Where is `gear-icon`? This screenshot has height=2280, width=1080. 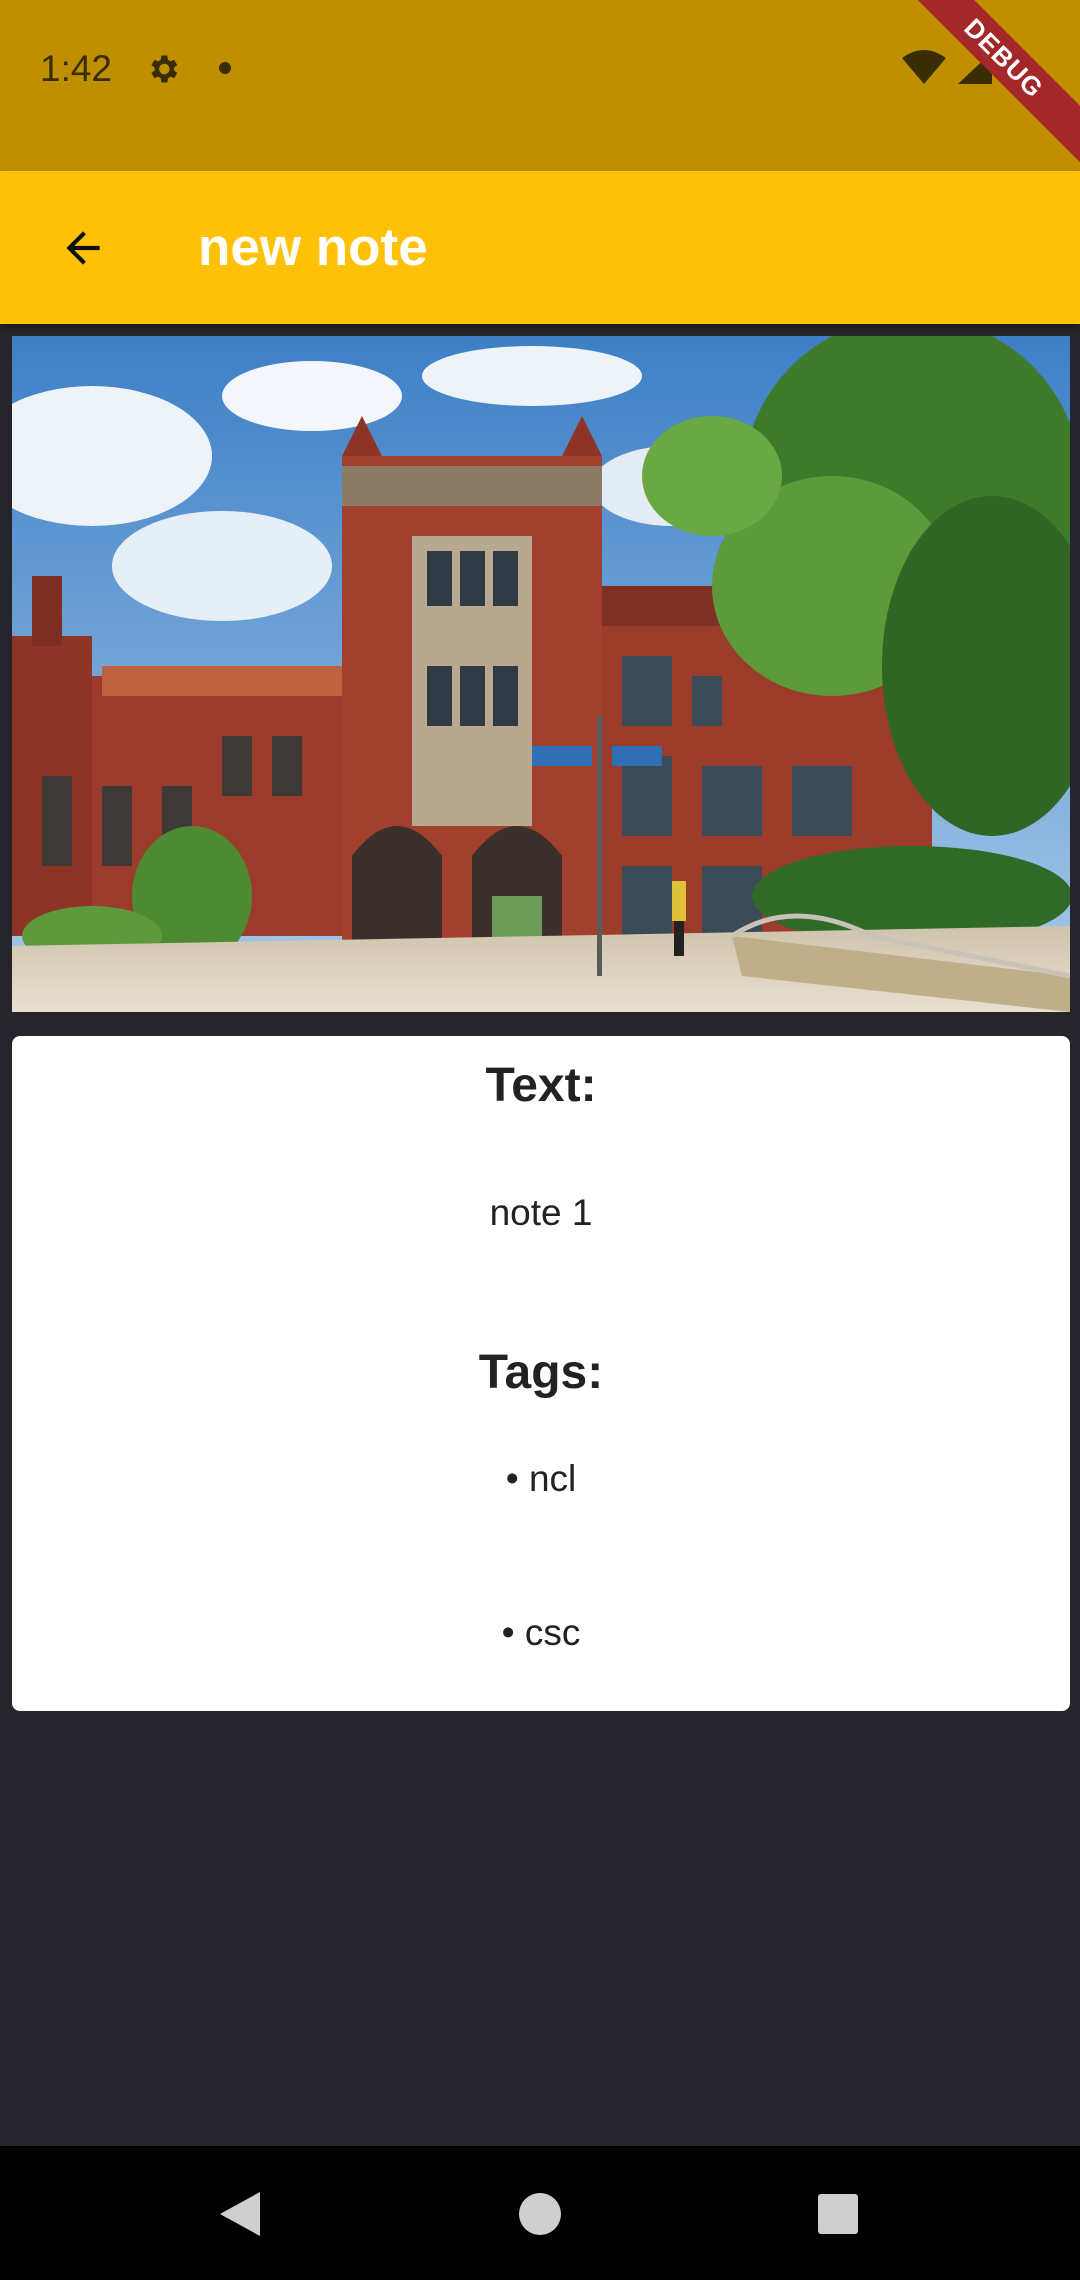
gear-icon is located at coordinates (163, 71).